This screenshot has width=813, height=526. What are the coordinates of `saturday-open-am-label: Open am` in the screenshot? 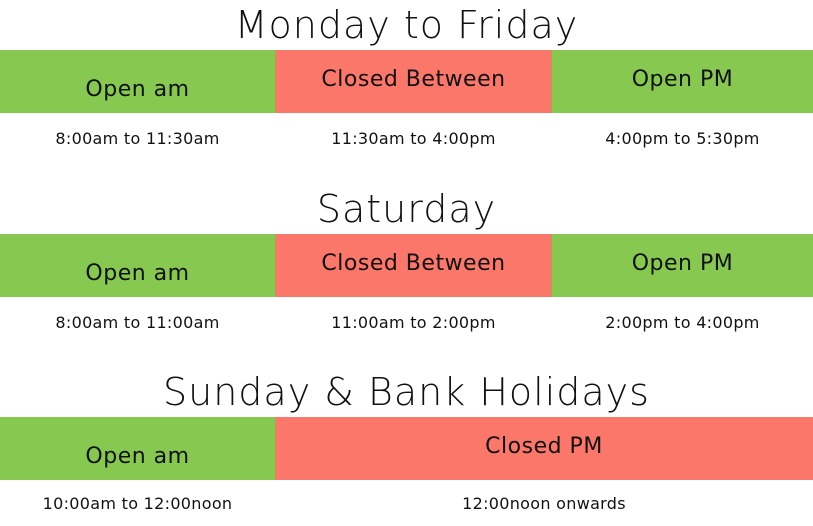 It's located at (137, 265).